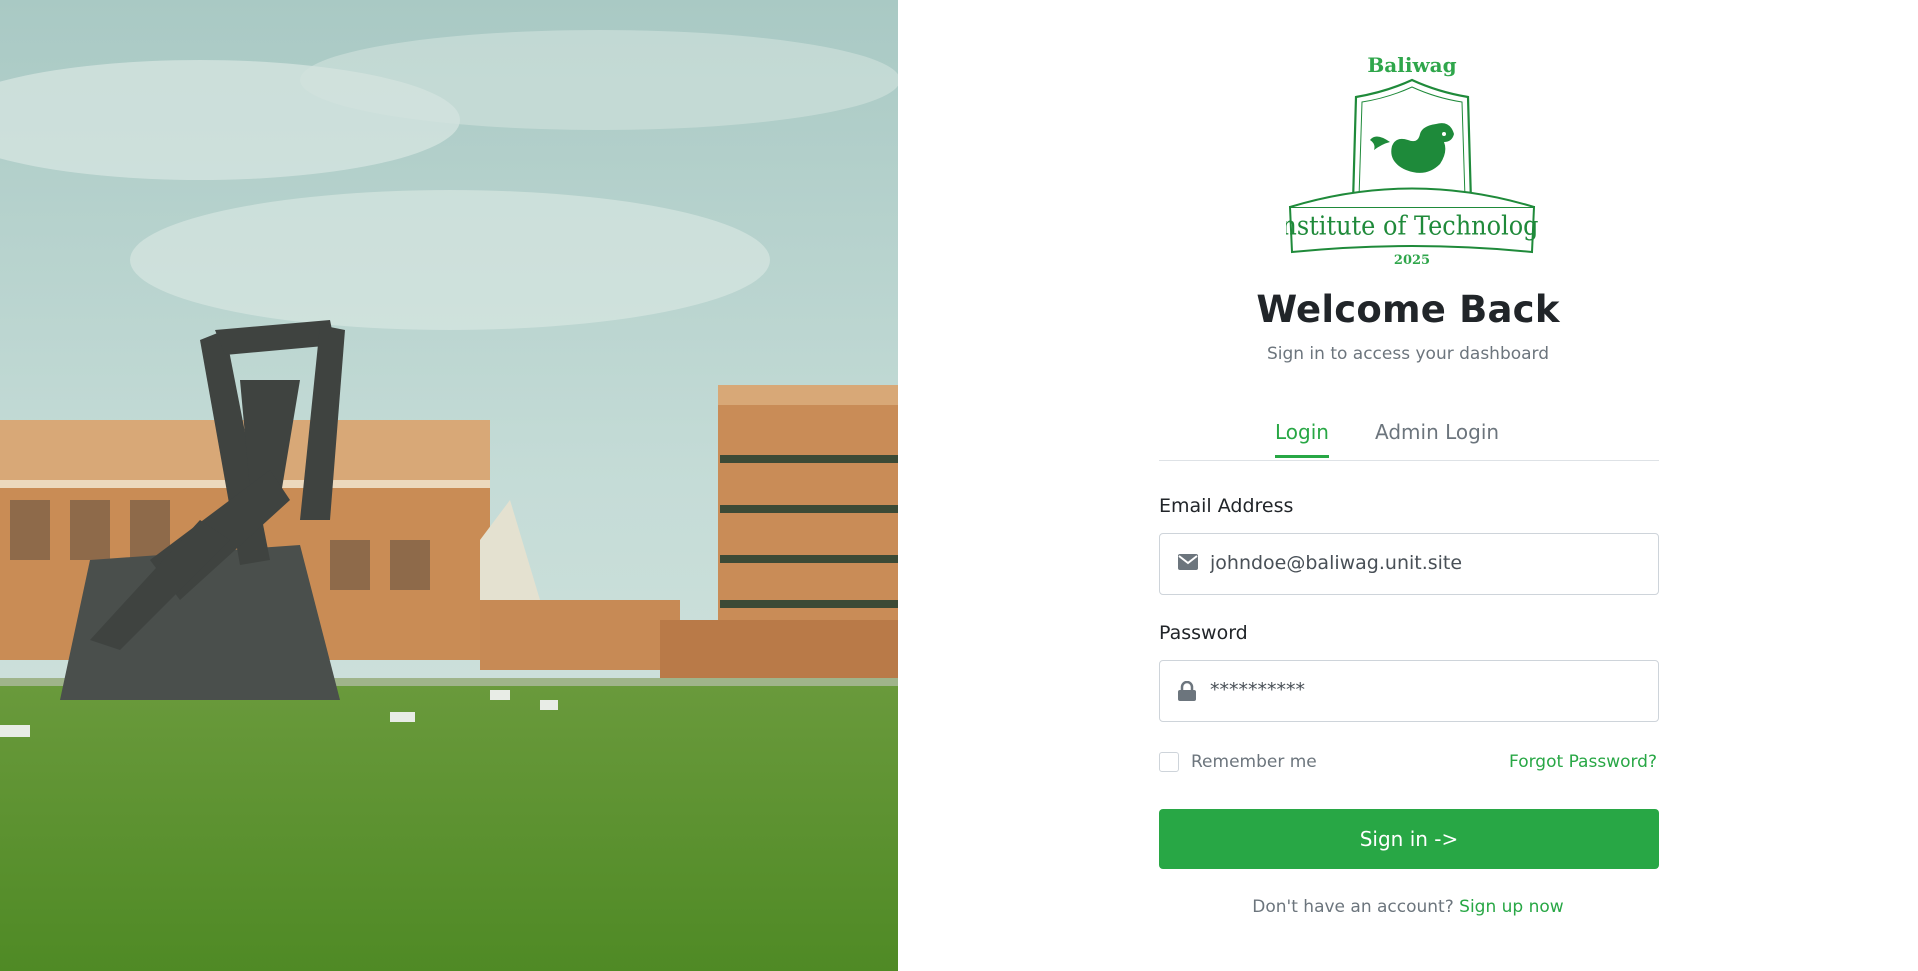 The height and width of the screenshot is (971, 1918). I want to click on email-label: Email Address, so click(1226, 506).